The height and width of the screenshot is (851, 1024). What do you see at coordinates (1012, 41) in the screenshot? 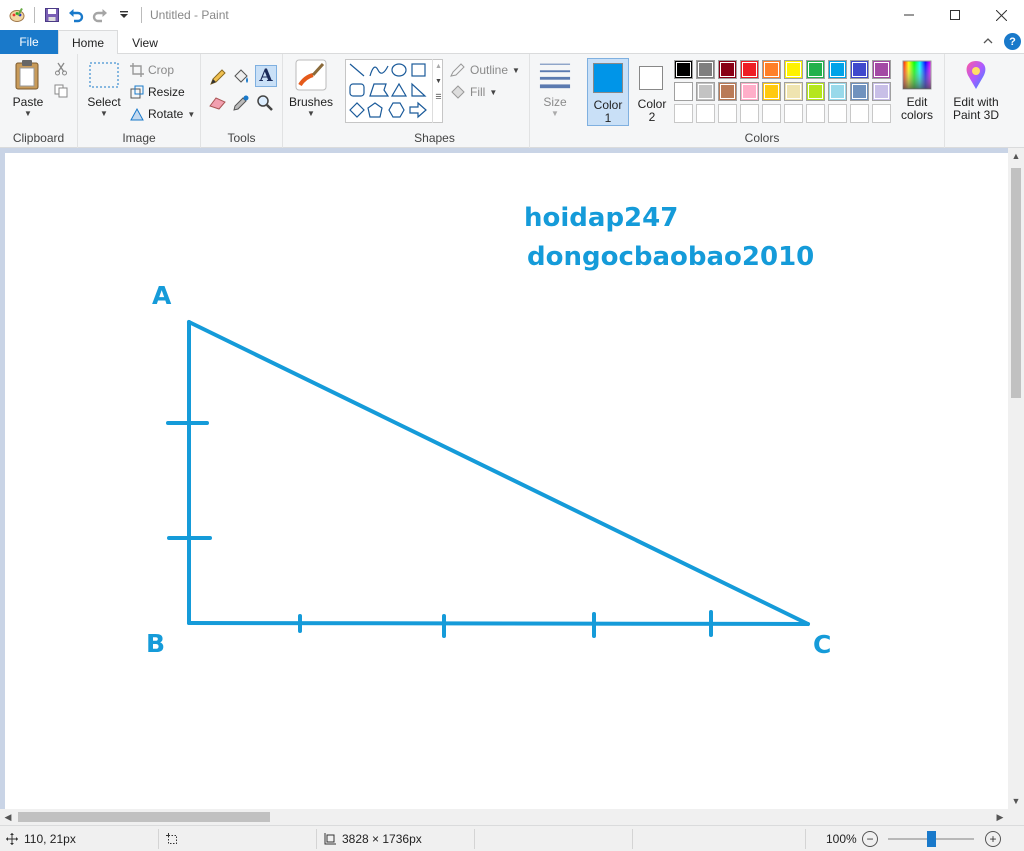
I see `help-button: ?` at bounding box center [1012, 41].